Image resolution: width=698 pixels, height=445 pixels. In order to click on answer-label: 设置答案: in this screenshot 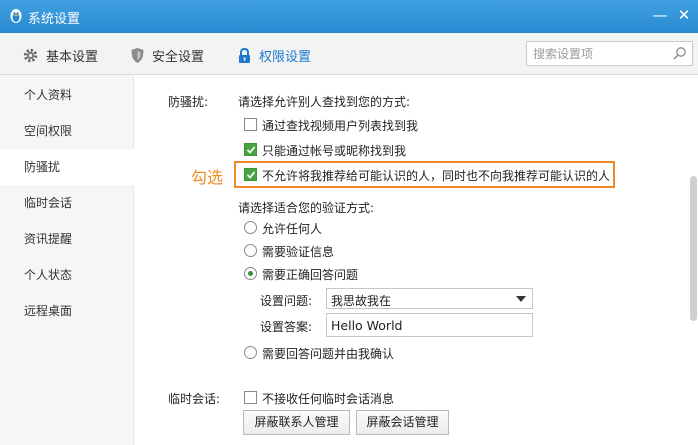, I will do `click(286, 327)`.